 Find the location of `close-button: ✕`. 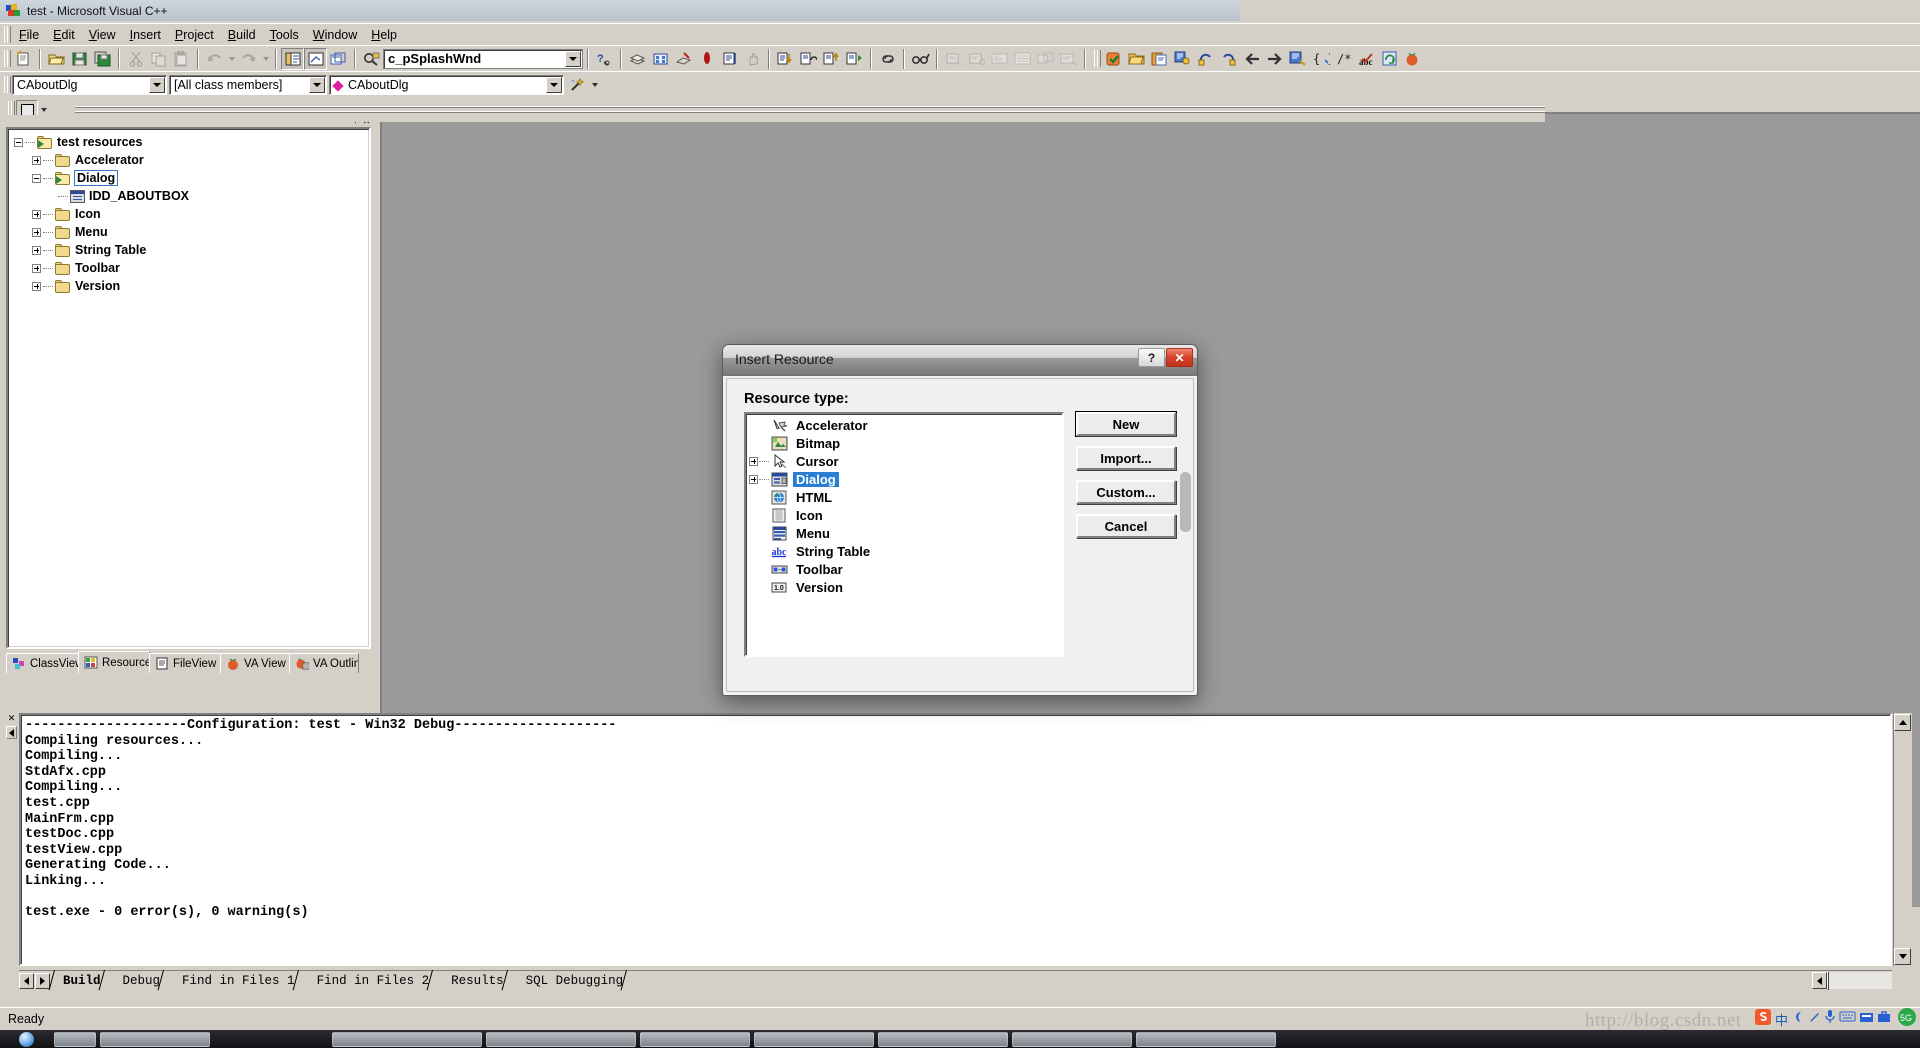

close-button: ✕ is located at coordinates (1179, 357).